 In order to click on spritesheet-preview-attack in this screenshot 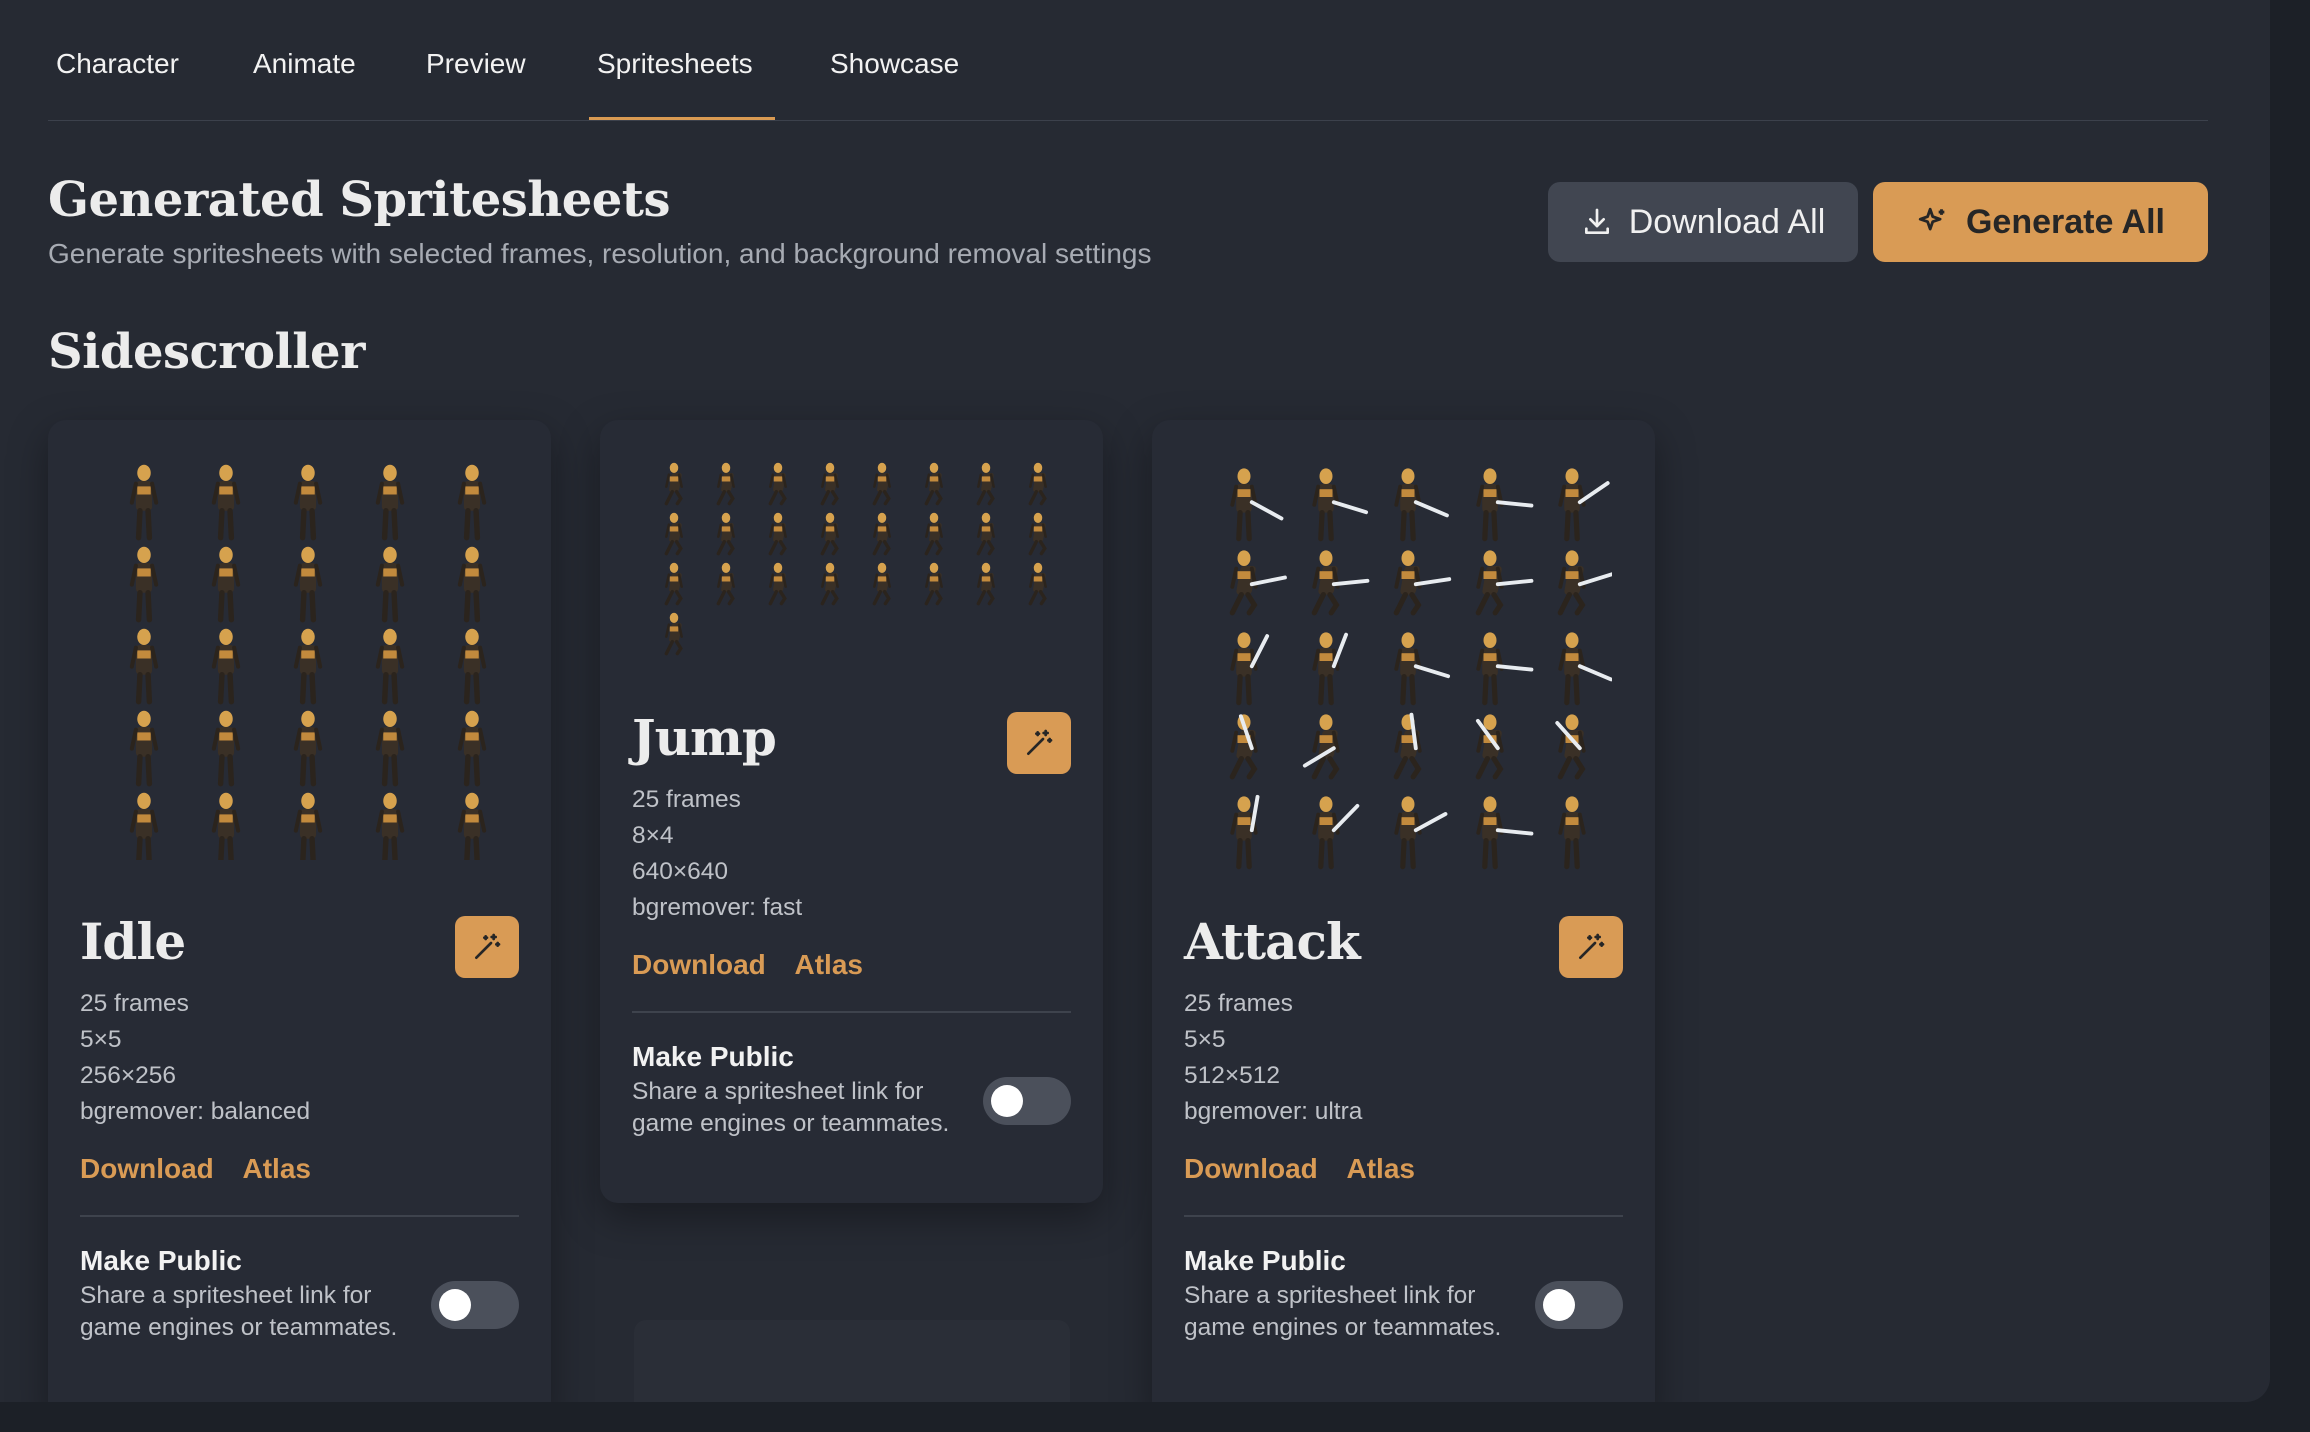, I will do `click(1420, 669)`.